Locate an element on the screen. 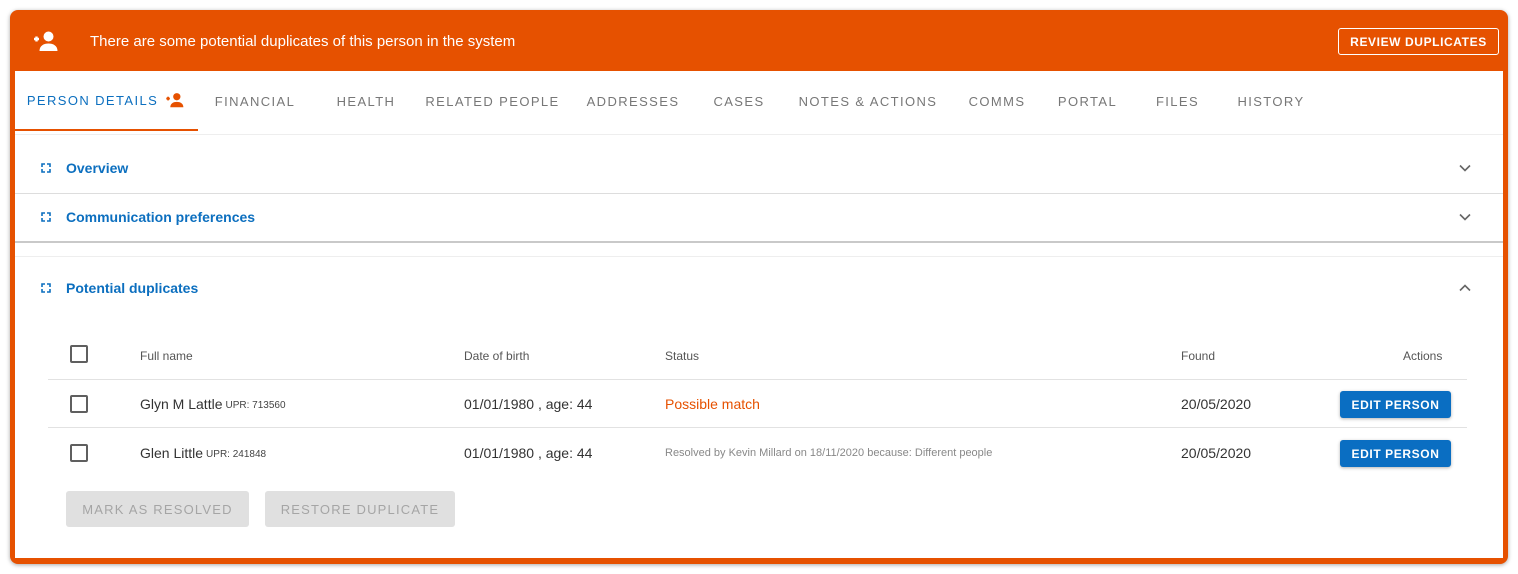  person-name: Glen Little is located at coordinates (172, 453).